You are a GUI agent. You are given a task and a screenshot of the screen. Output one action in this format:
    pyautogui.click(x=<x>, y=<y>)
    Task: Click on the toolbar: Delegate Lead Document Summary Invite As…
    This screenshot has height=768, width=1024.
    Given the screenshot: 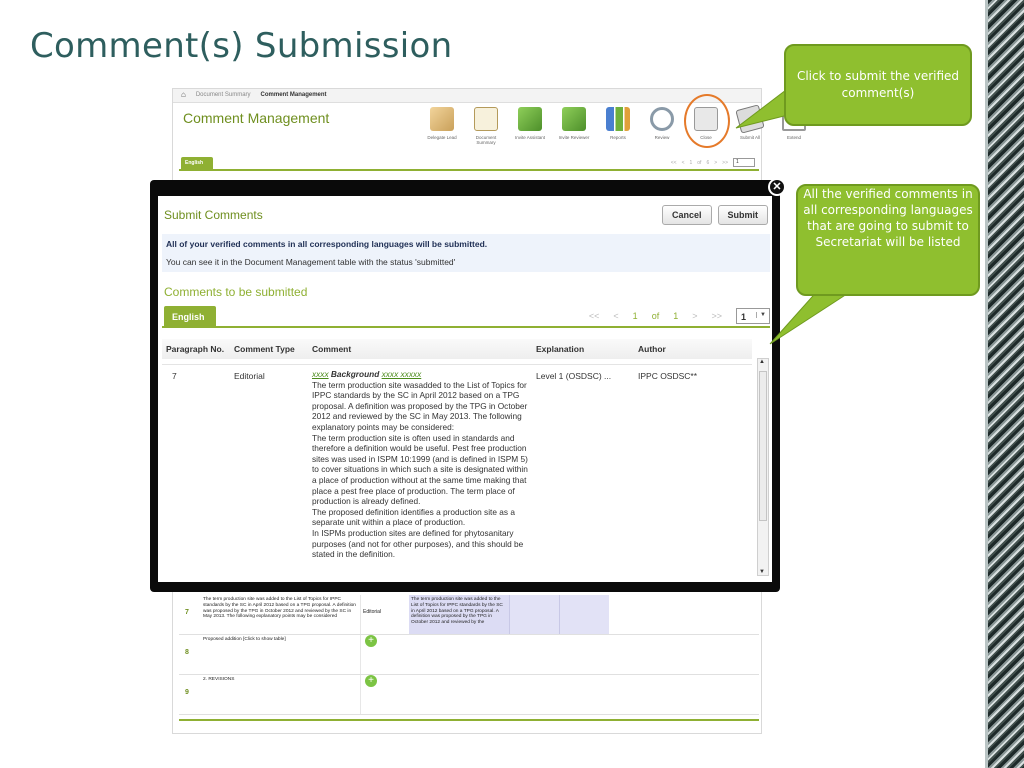 What is the action you would take?
    pyautogui.click(x=618, y=124)
    